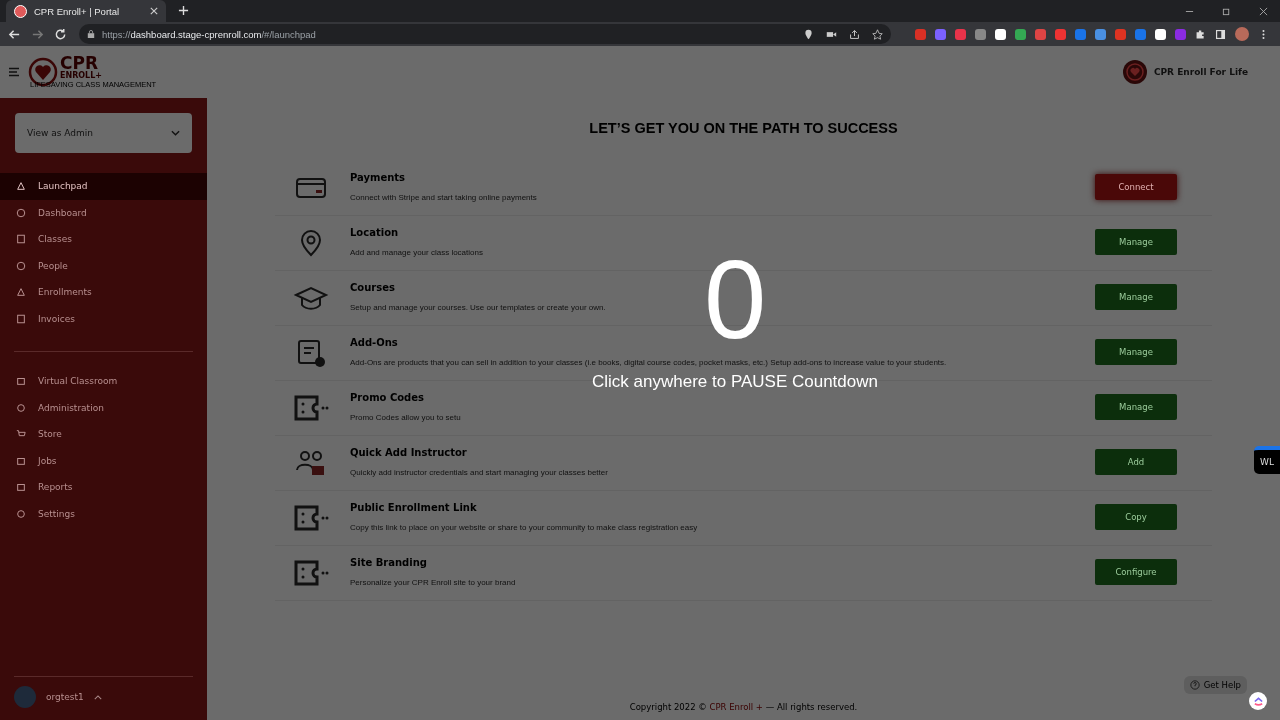  Describe the element at coordinates (409, 453) in the screenshot. I see `task-title: Quick Add Instructor` at that location.